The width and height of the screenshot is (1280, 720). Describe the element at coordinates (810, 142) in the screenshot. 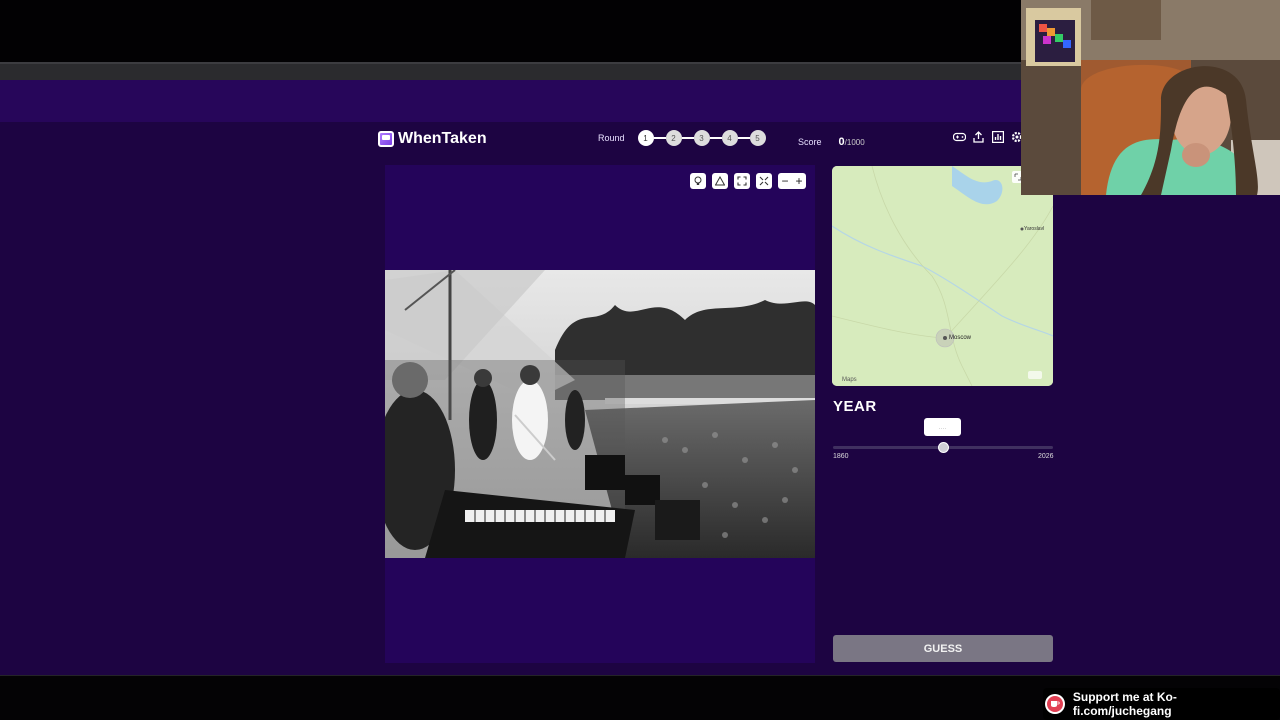

I see `score-label: Score` at that location.